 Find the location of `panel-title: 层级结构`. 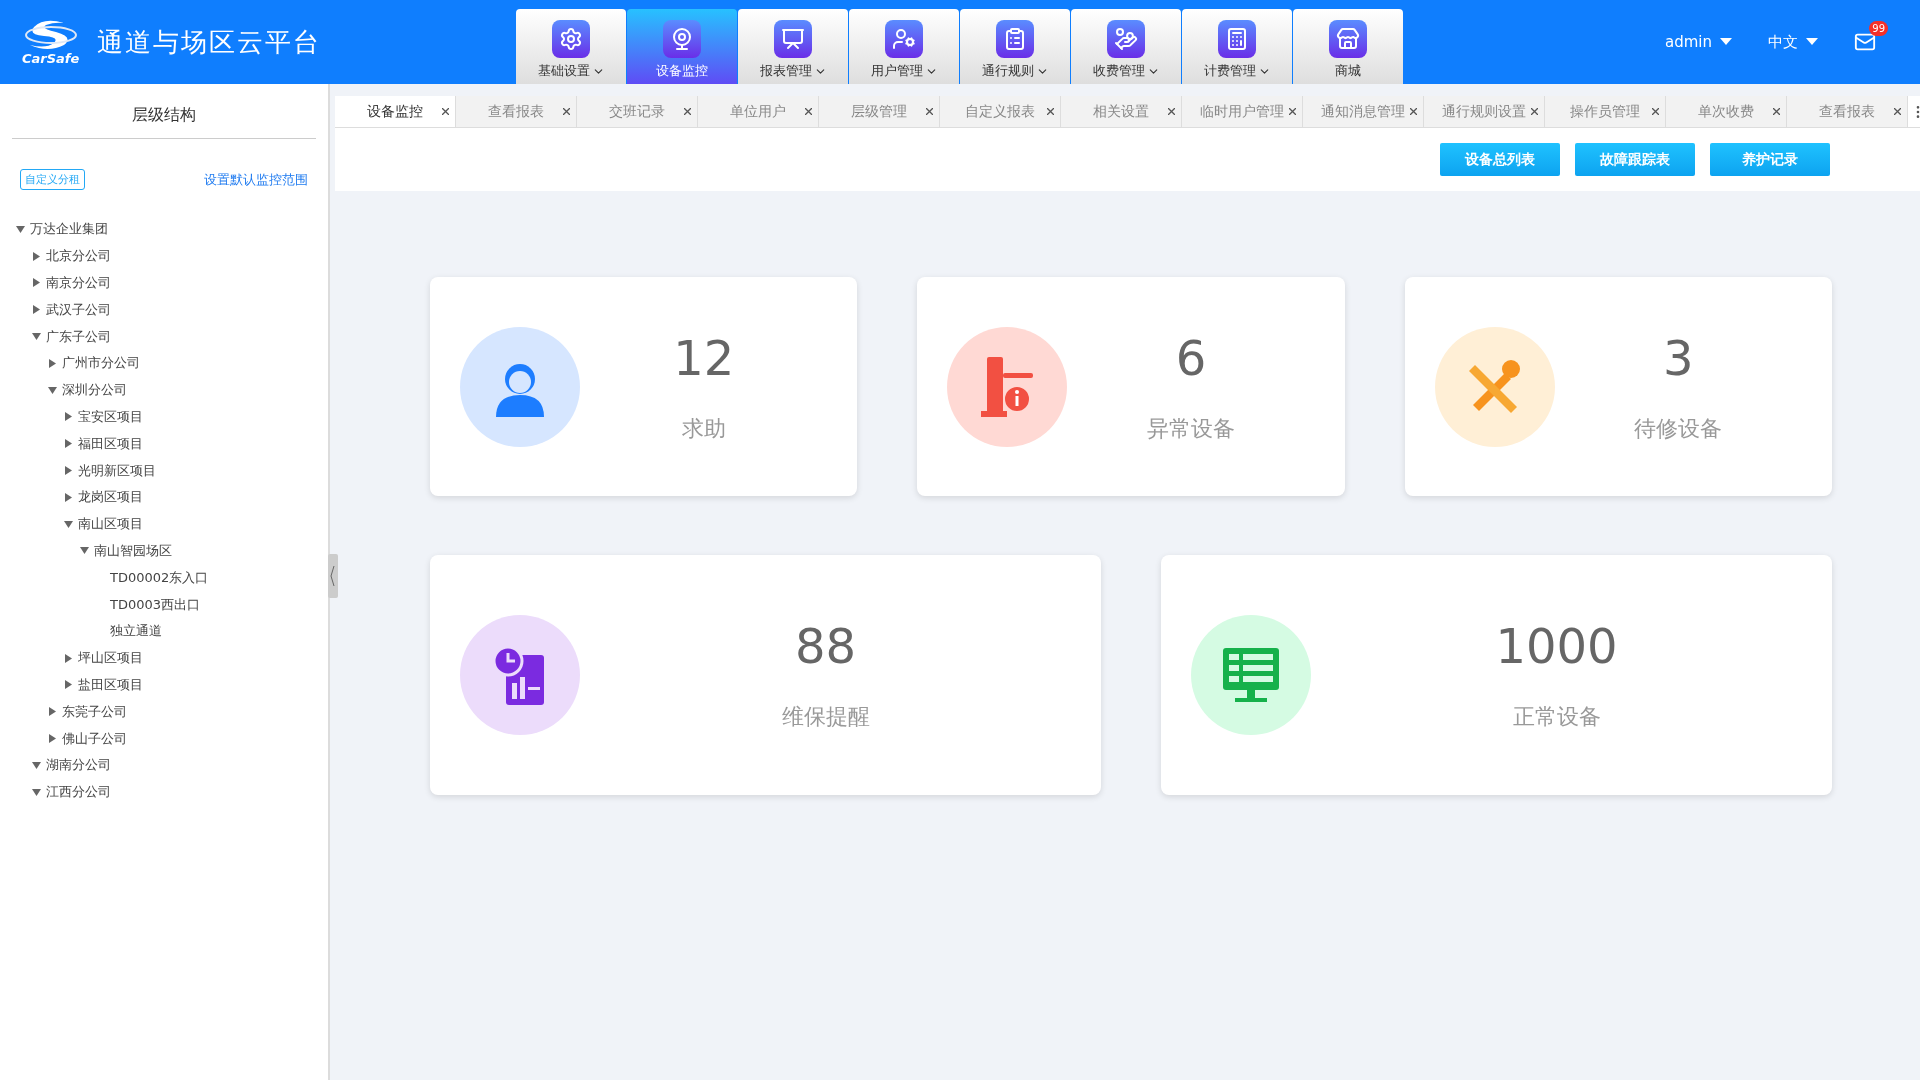

panel-title: 层级结构 is located at coordinates (164, 116).